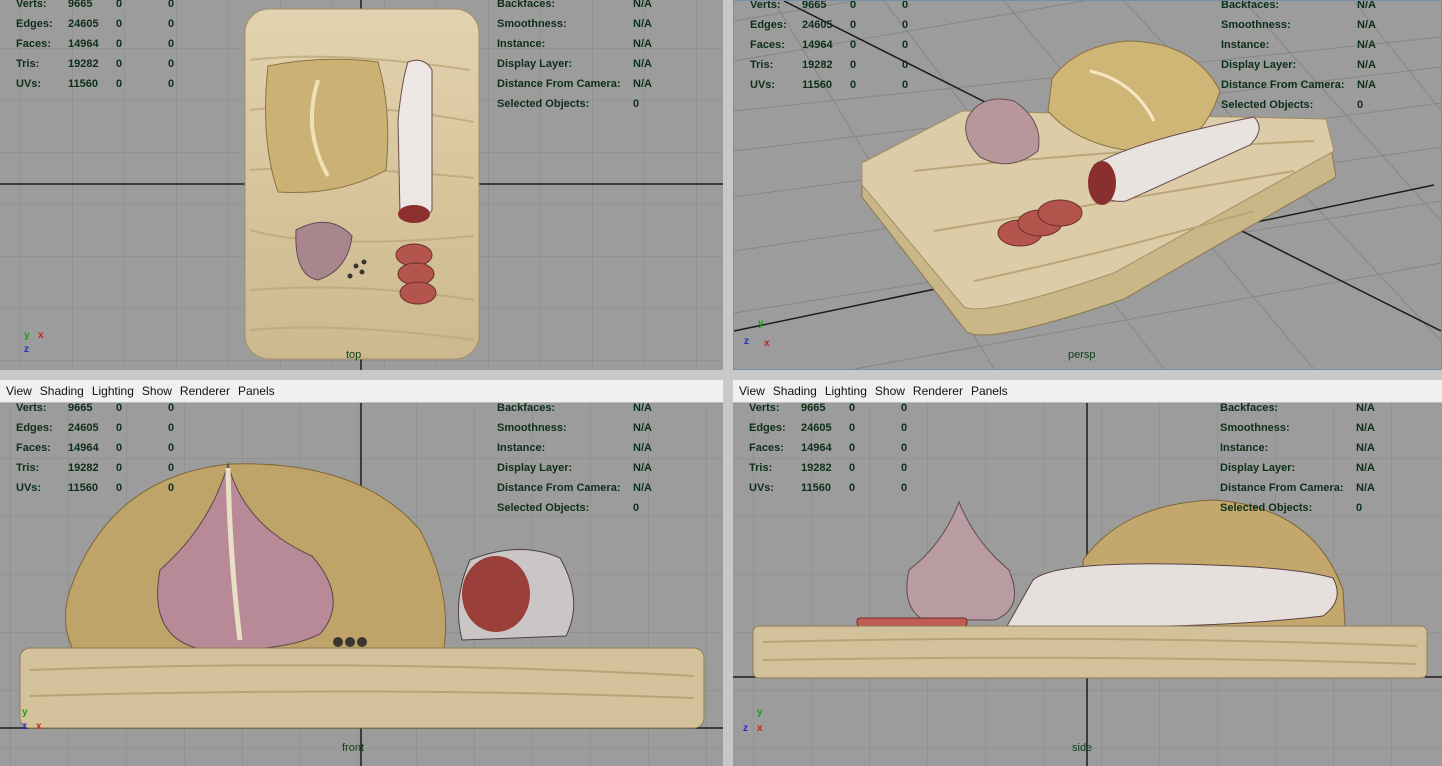 The image size is (1442, 766). What do you see at coordinates (1082, 355) in the screenshot?
I see `camera-label: persp` at bounding box center [1082, 355].